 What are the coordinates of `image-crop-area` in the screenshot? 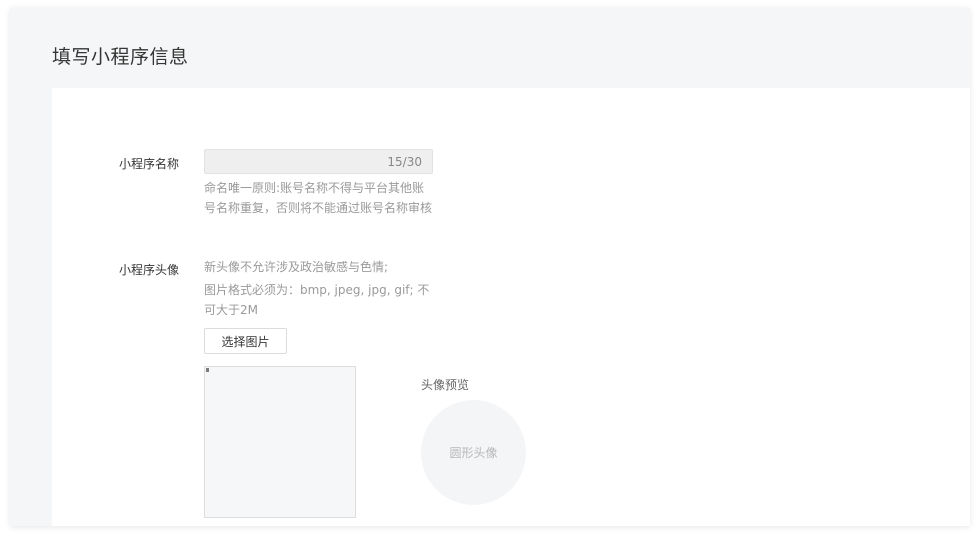 It's located at (280, 442).